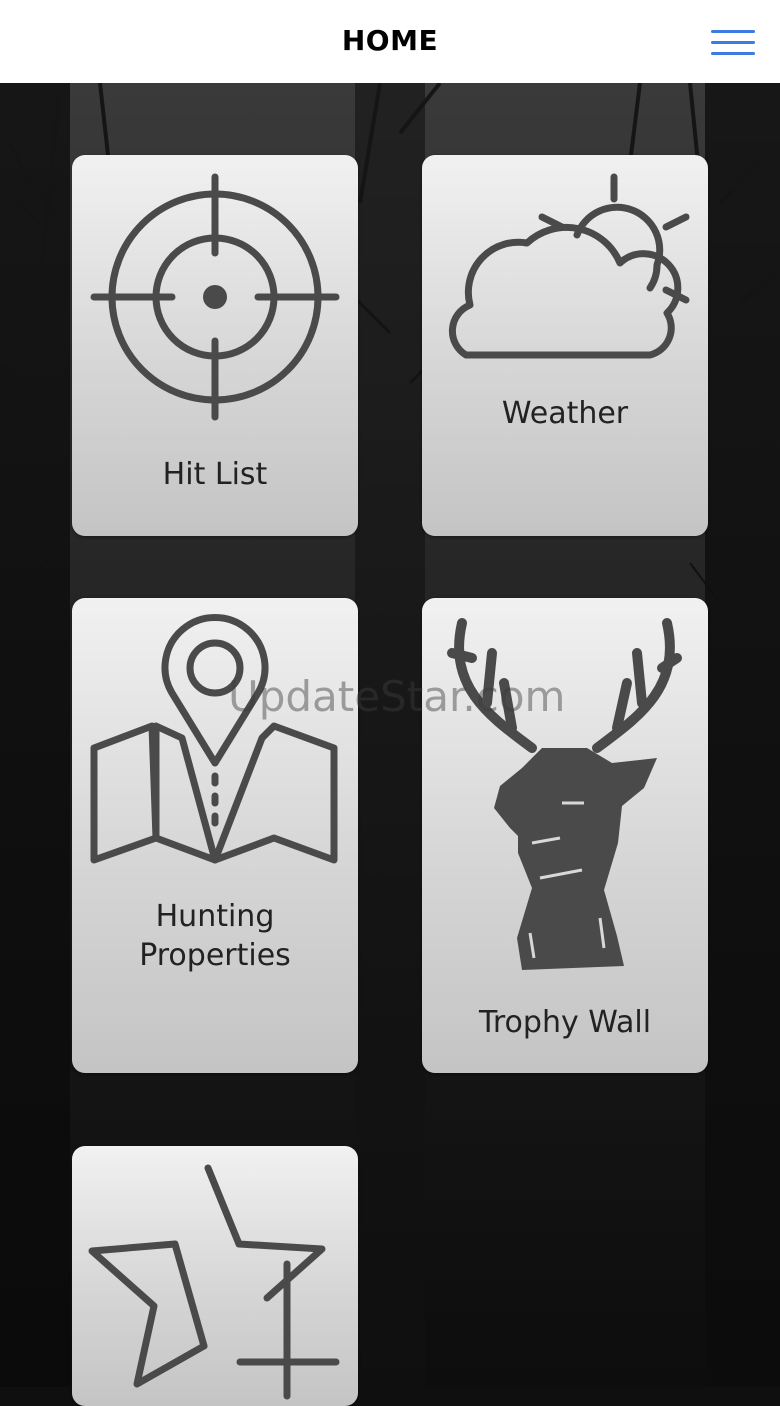 Image resolution: width=780 pixels, height=1406 pixels. What do you see at coordinates (565, 1022) in the screenshot?
I see `tile-label: Trophy Wall` at bounding box center [565, 1022].